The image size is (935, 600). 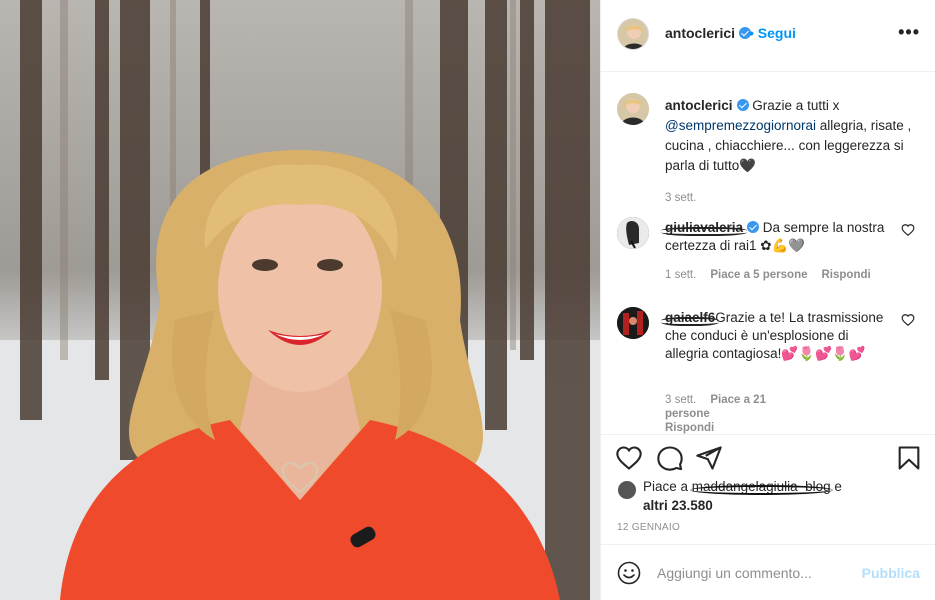 I want to click on bookmark-icon, so click(x=909, y=458).